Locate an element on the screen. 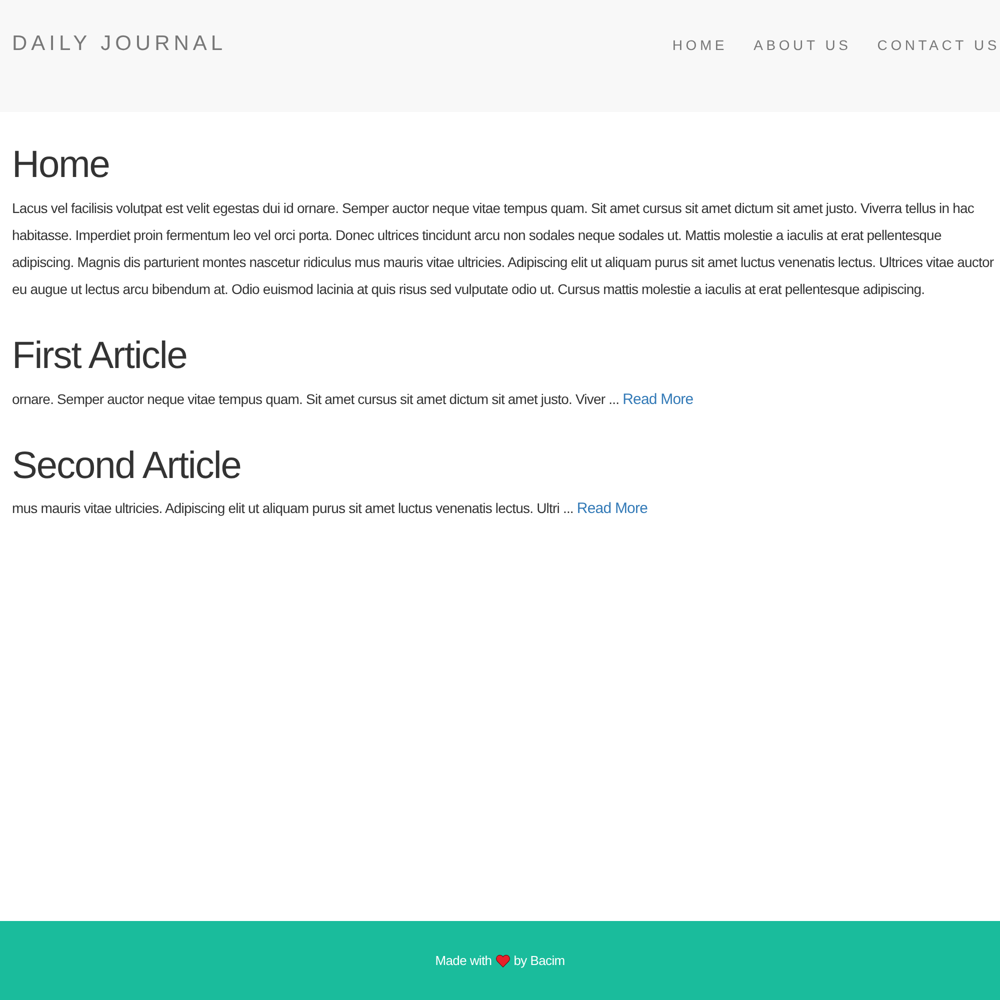 The width and height of the screenshot is (1000, 1000). intro-paragraph: Lacus vel facilisis volutpat est velit egestas dui id ornare. Semper auctor neque vitae tempus quam. Sit amet cursus sit amet dictum sit amet justo. Viverra tellus in hac habitasse. Imperdiet proin fermentum leo vel orci porta. Donec ultrices tincidunt arcu non sodales neque sodales ut. Mattis molestie a iaculis at erat pellentesque adipiscing. Magnis dis parturient montes nascetur ridiculus mus mauris vitae ultricies. Adipiscing elit ut aliquam purus sit amet luctus venenatis lectus. Ultrices vitae auctor eu augue ut lectus arcu bibendum at. Odio euismod lacinia at quis risus sed vulputate odio ut. Cursus mattis molestie a iaculis at erat pellentesque adipiscing. is located at coordinates (503, 248).